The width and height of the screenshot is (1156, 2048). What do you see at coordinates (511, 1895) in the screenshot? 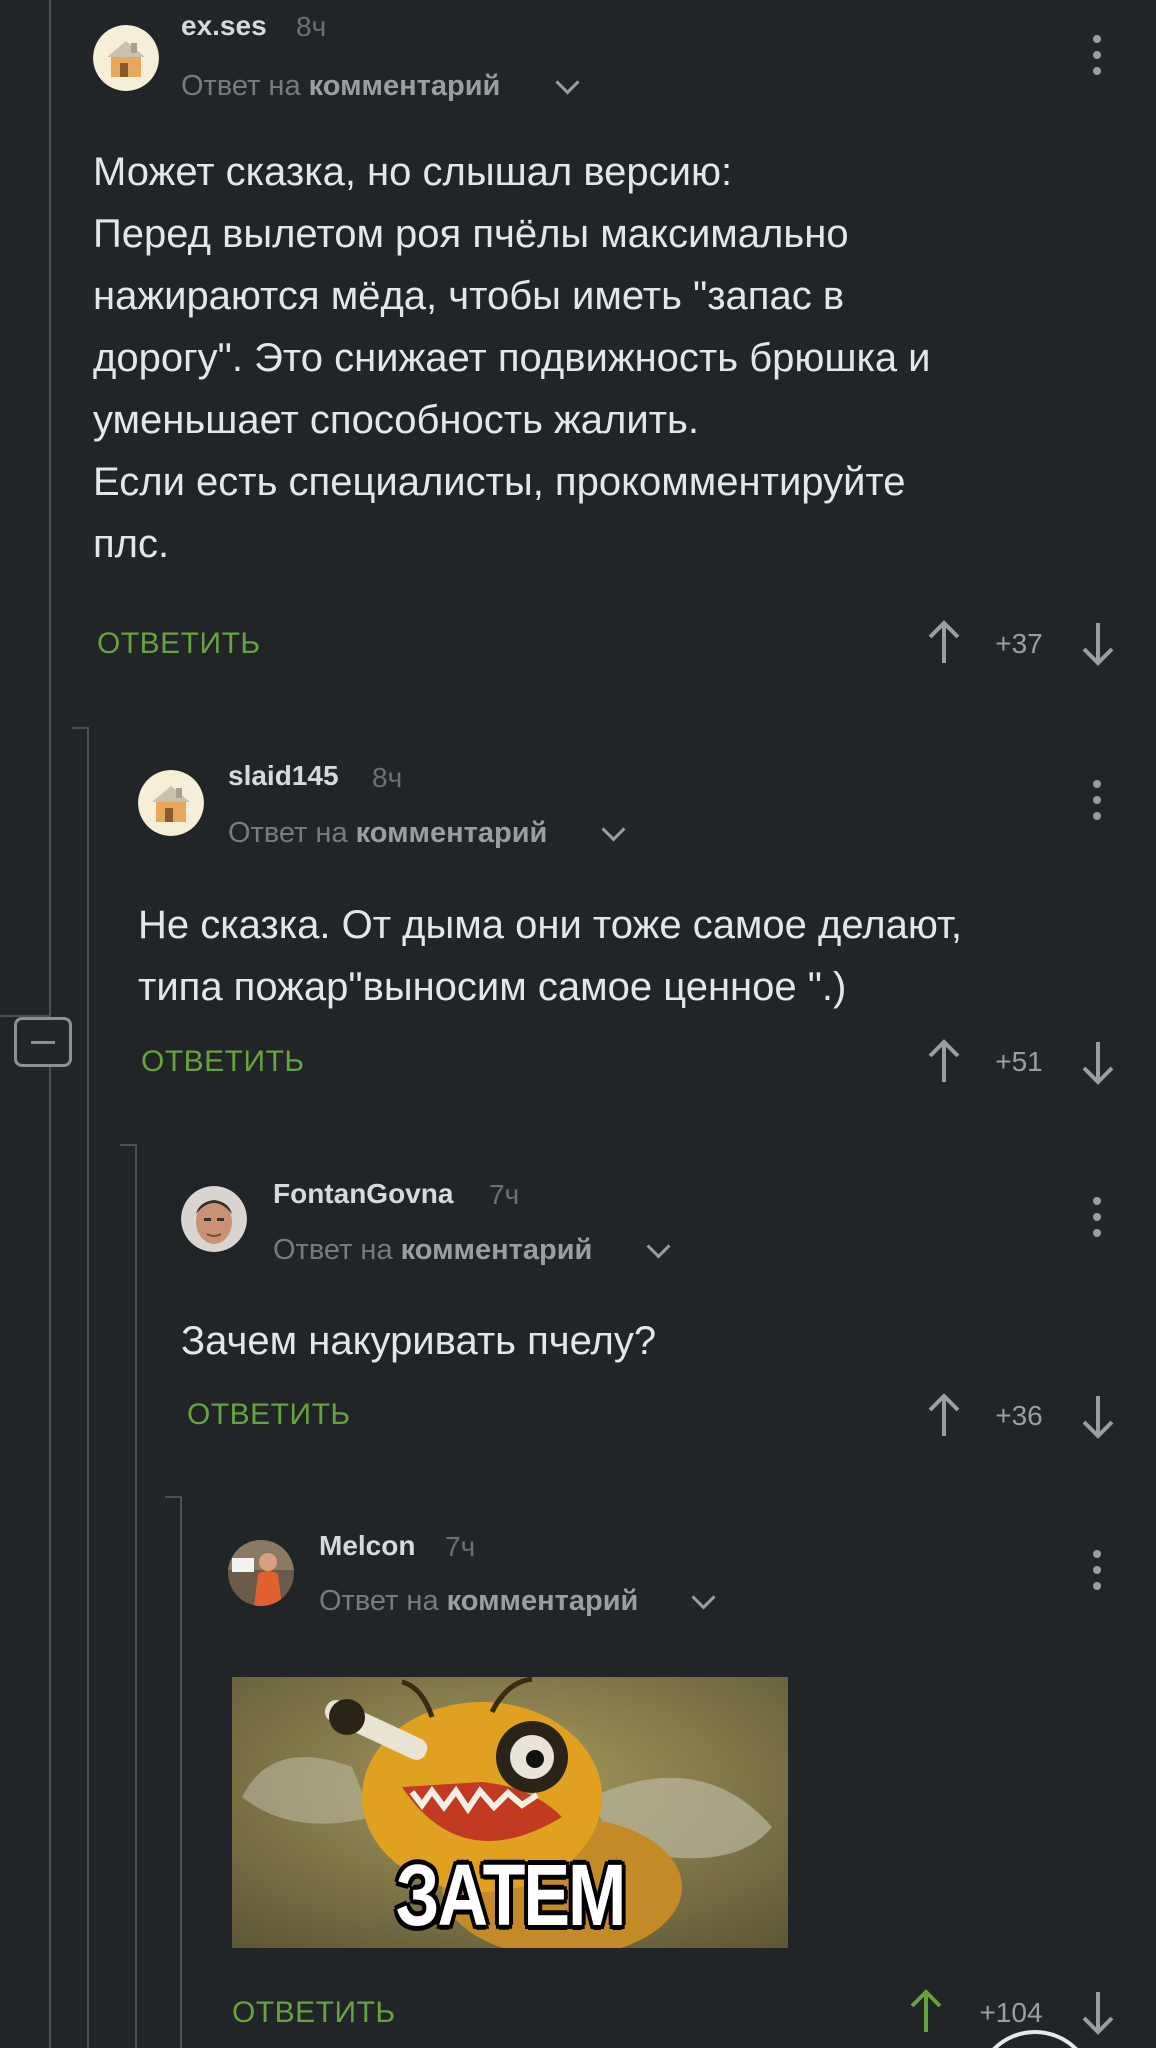
I see `image-caption: ЗАТЕМ` at bounding box center [511, 1895].